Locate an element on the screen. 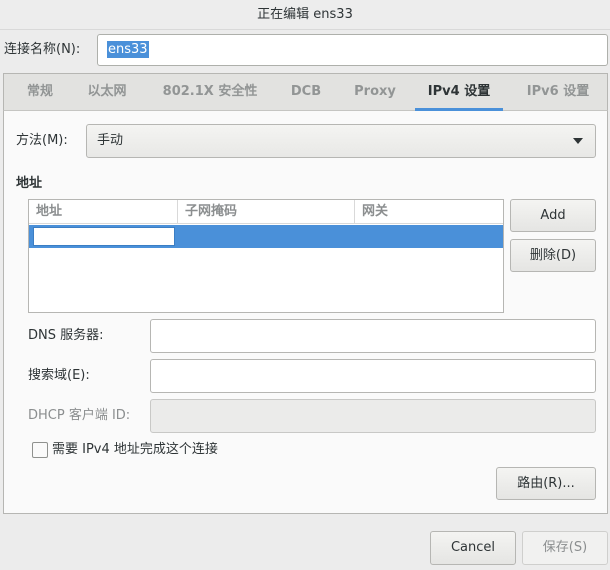 Image resolution: width=610 pixels, height=570 pixels. tab-8021x-security: 802.1X 安全性 is located at coordinates (210, 92).